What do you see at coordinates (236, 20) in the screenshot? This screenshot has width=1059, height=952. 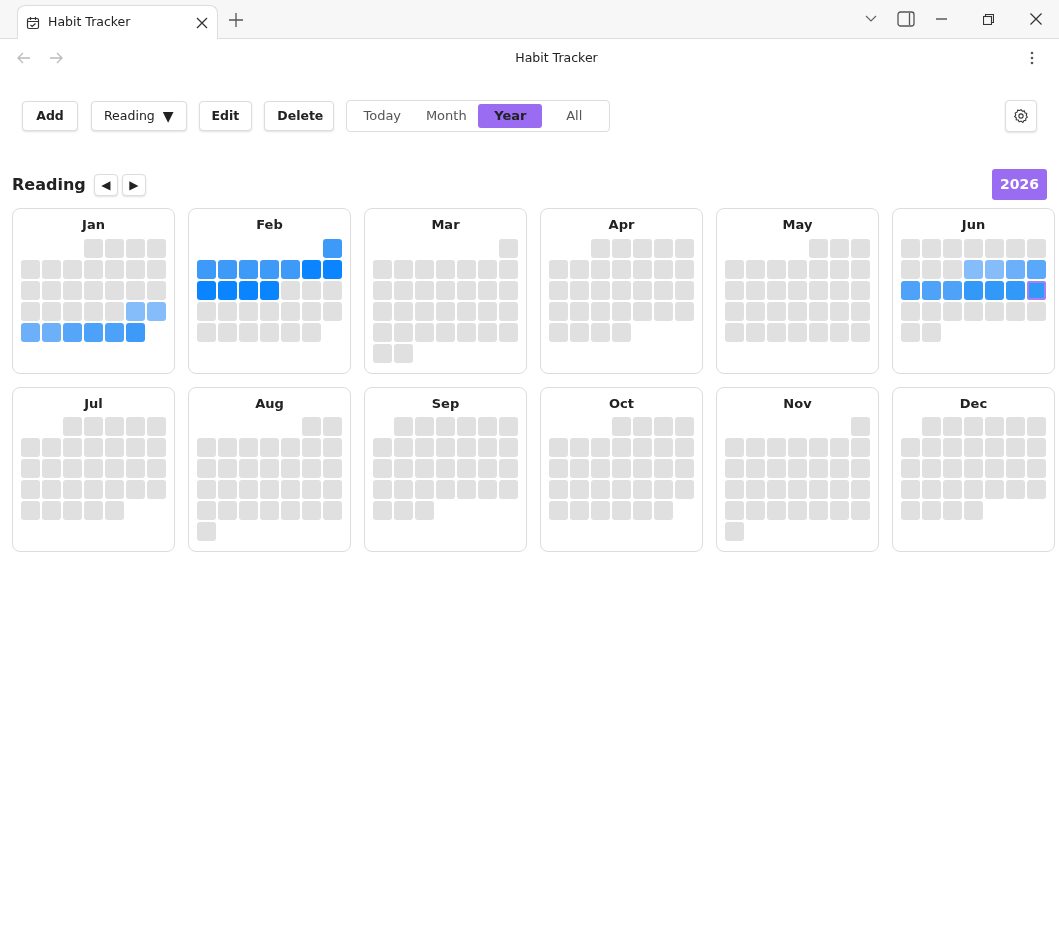 I see `new-tab-icon` at bounding box center [236, 20].